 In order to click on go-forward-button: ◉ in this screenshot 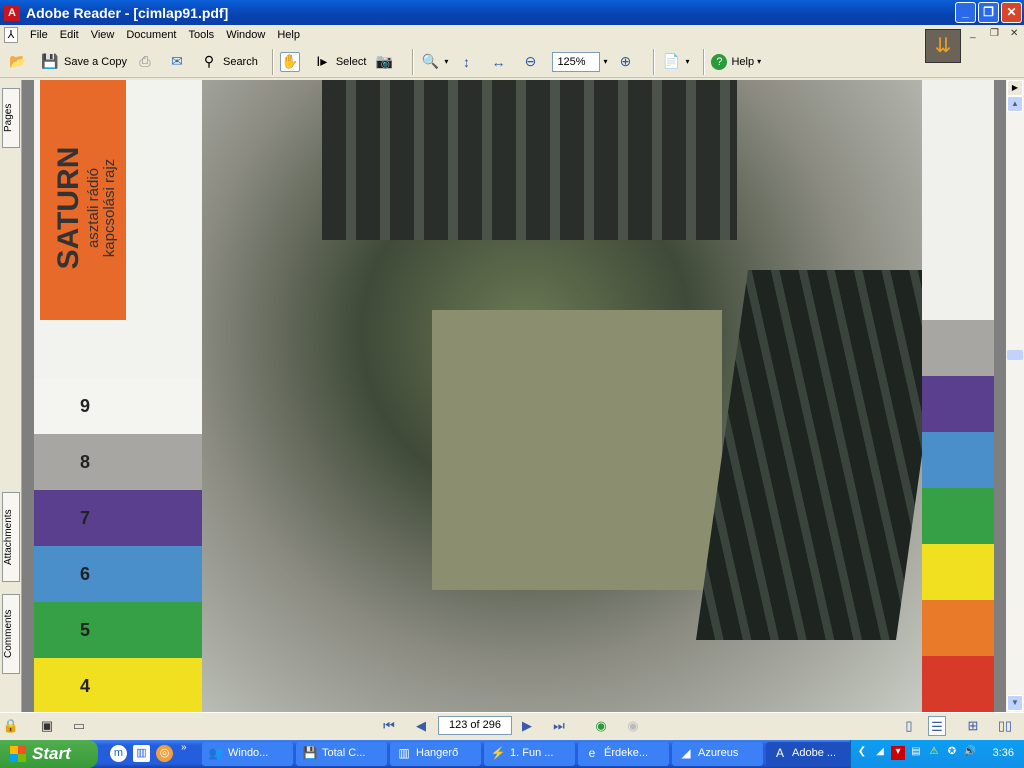, I will do `click(633, 726)`.